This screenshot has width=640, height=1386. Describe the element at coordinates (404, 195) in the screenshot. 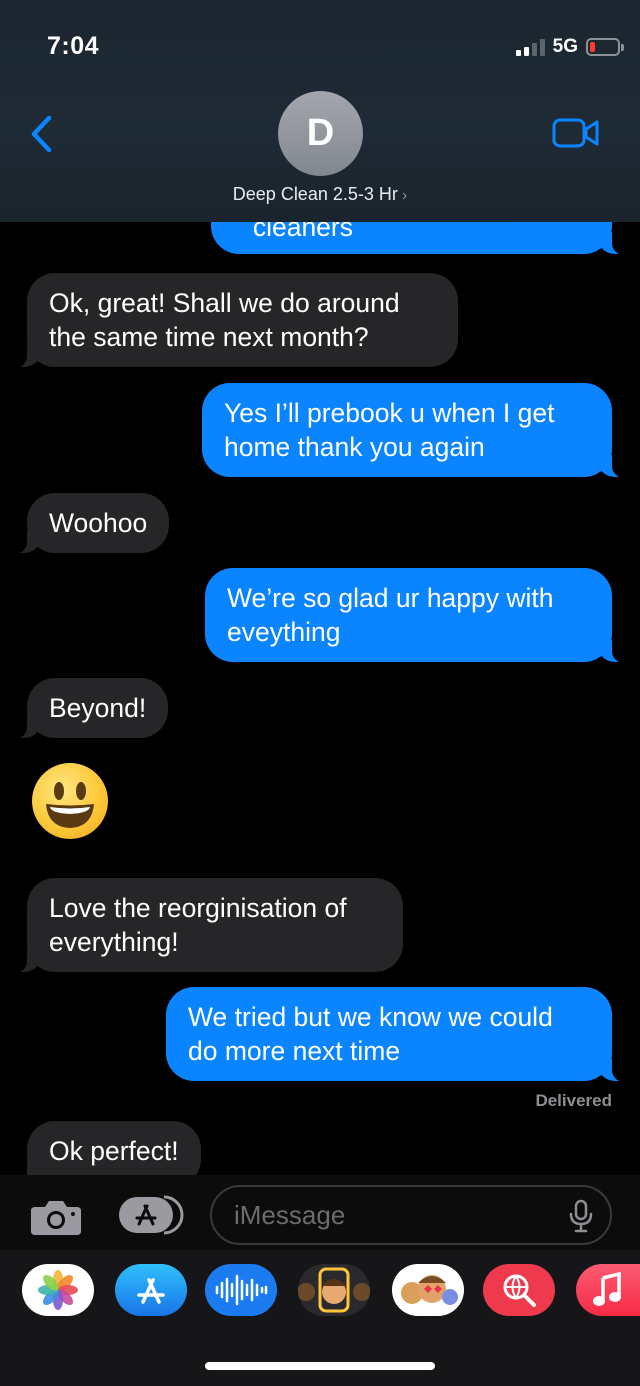

I see `chevron-right-icon: ›` at that location.